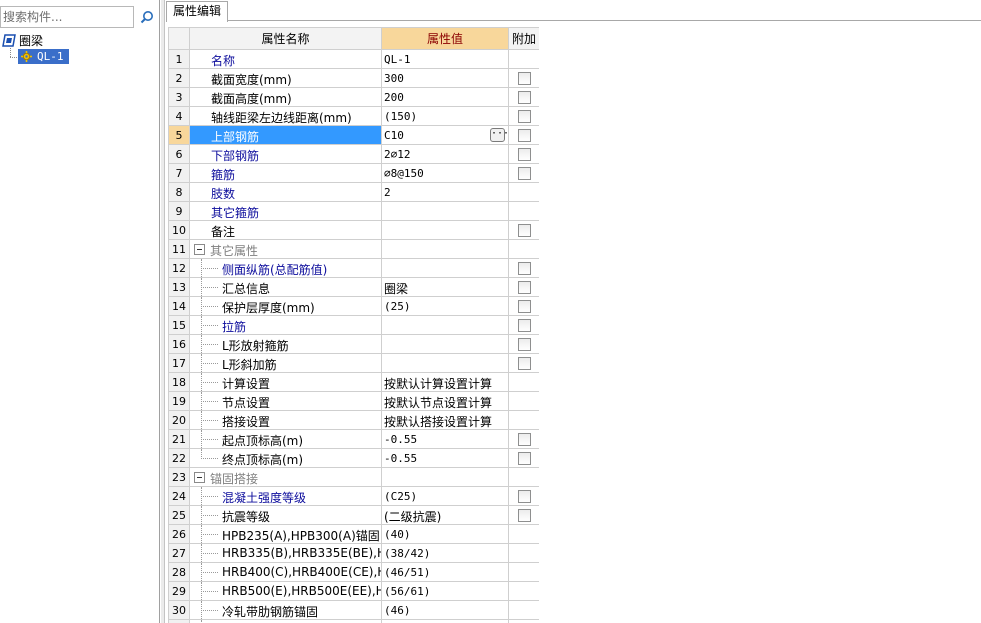 The image size is (981, 623). I want to click on header-extra: 附加, so click(523, 38).